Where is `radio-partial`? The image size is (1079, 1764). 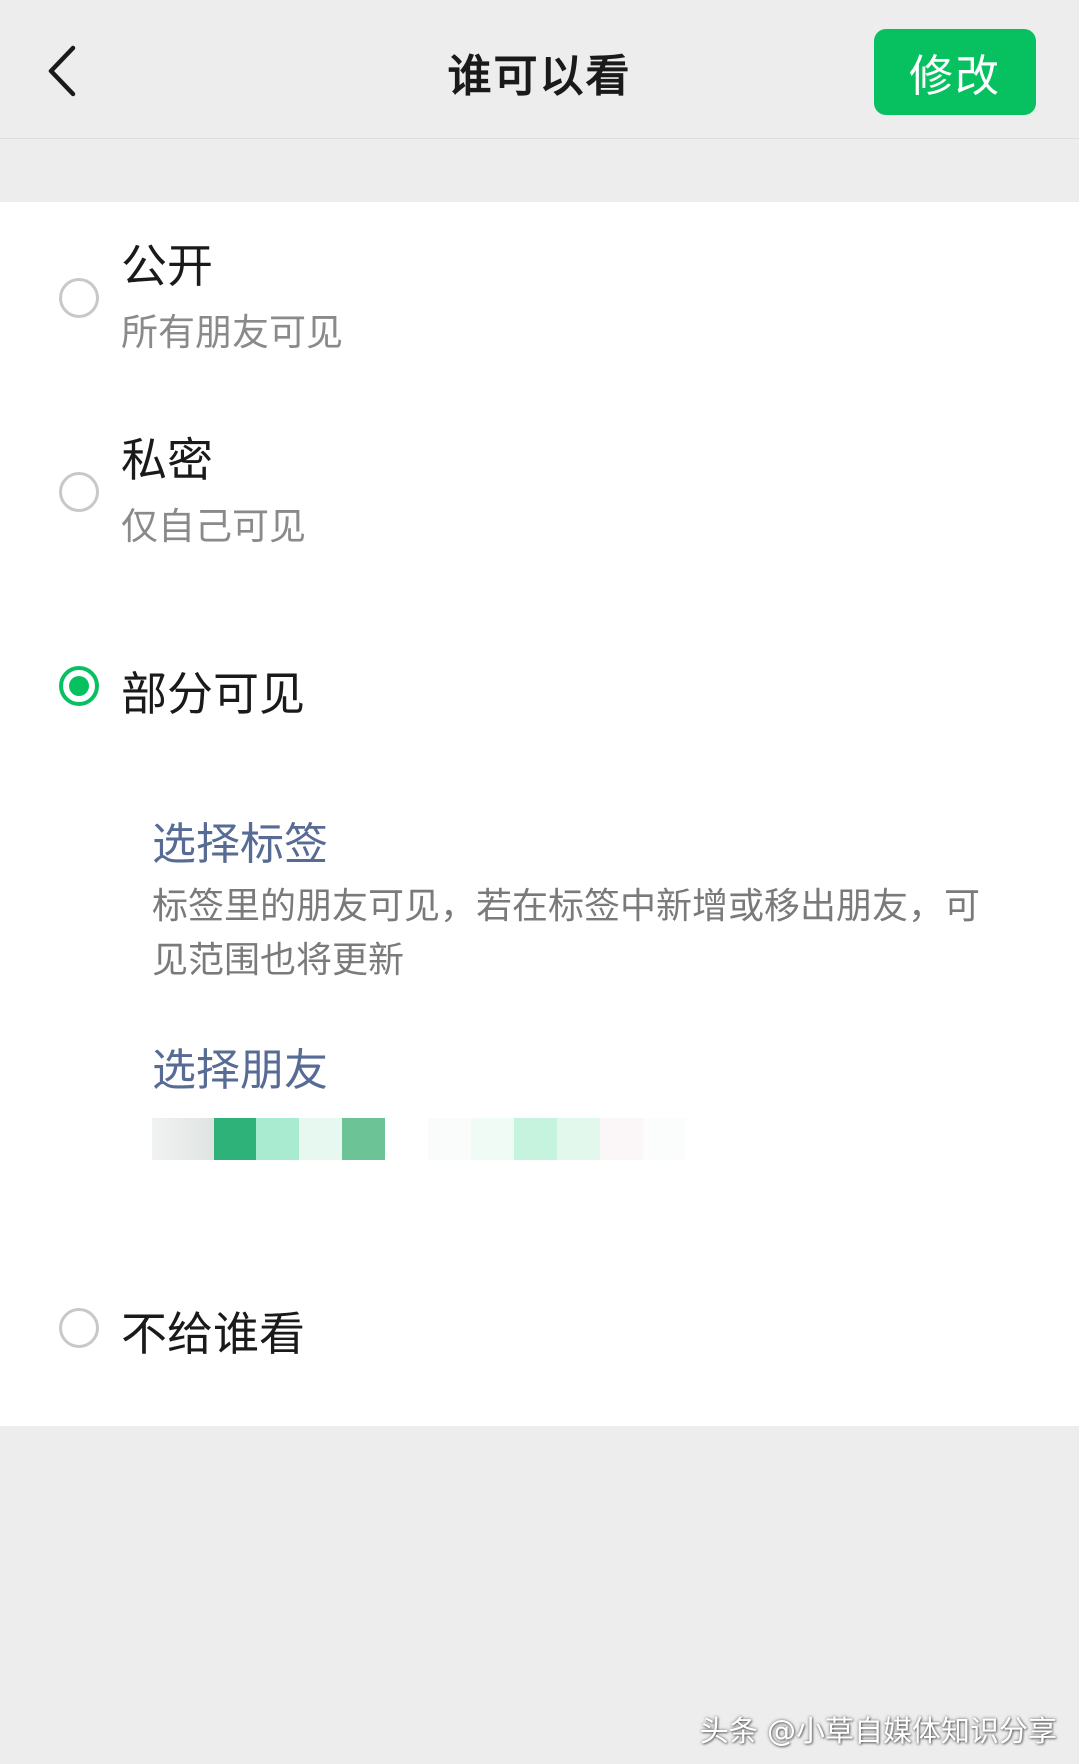
radio-partial is located at coordinates (79, 686).